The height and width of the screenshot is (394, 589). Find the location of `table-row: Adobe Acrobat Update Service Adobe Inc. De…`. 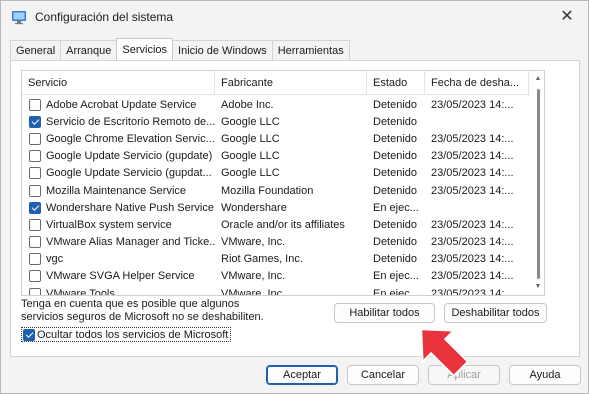

table-row: Adobe Acrobat Update Service Adobe Inc. De… is located at coordinates (275, 104).